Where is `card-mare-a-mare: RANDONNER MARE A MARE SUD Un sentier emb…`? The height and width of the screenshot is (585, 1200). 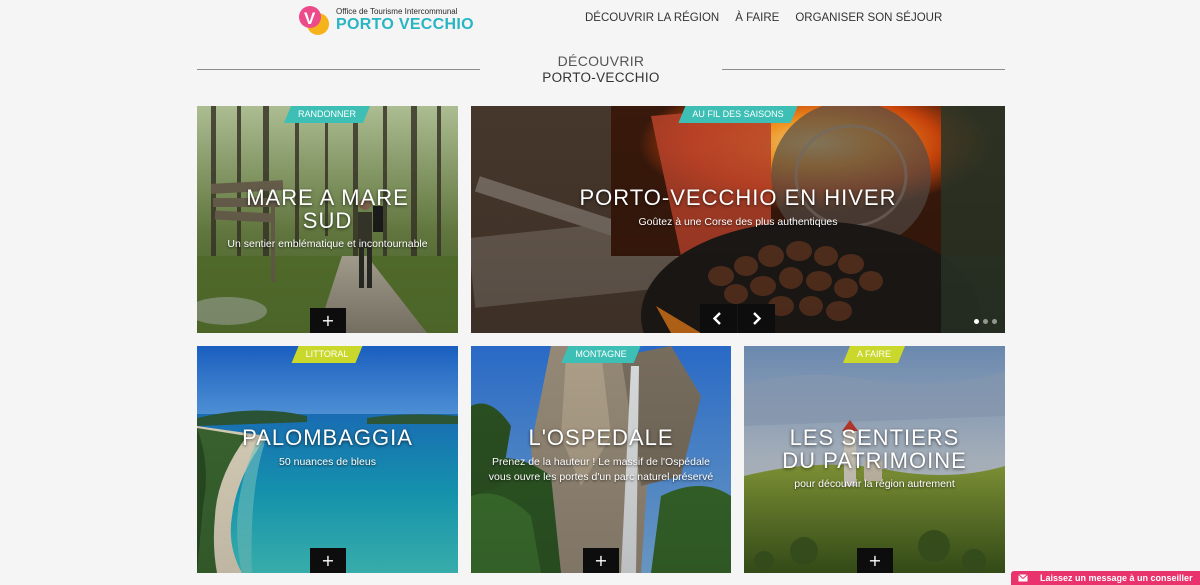 card-mare-a-mare: RANDONNER MARE A MARE SUD Un sentier emb… is located at coordinates (327, 219).